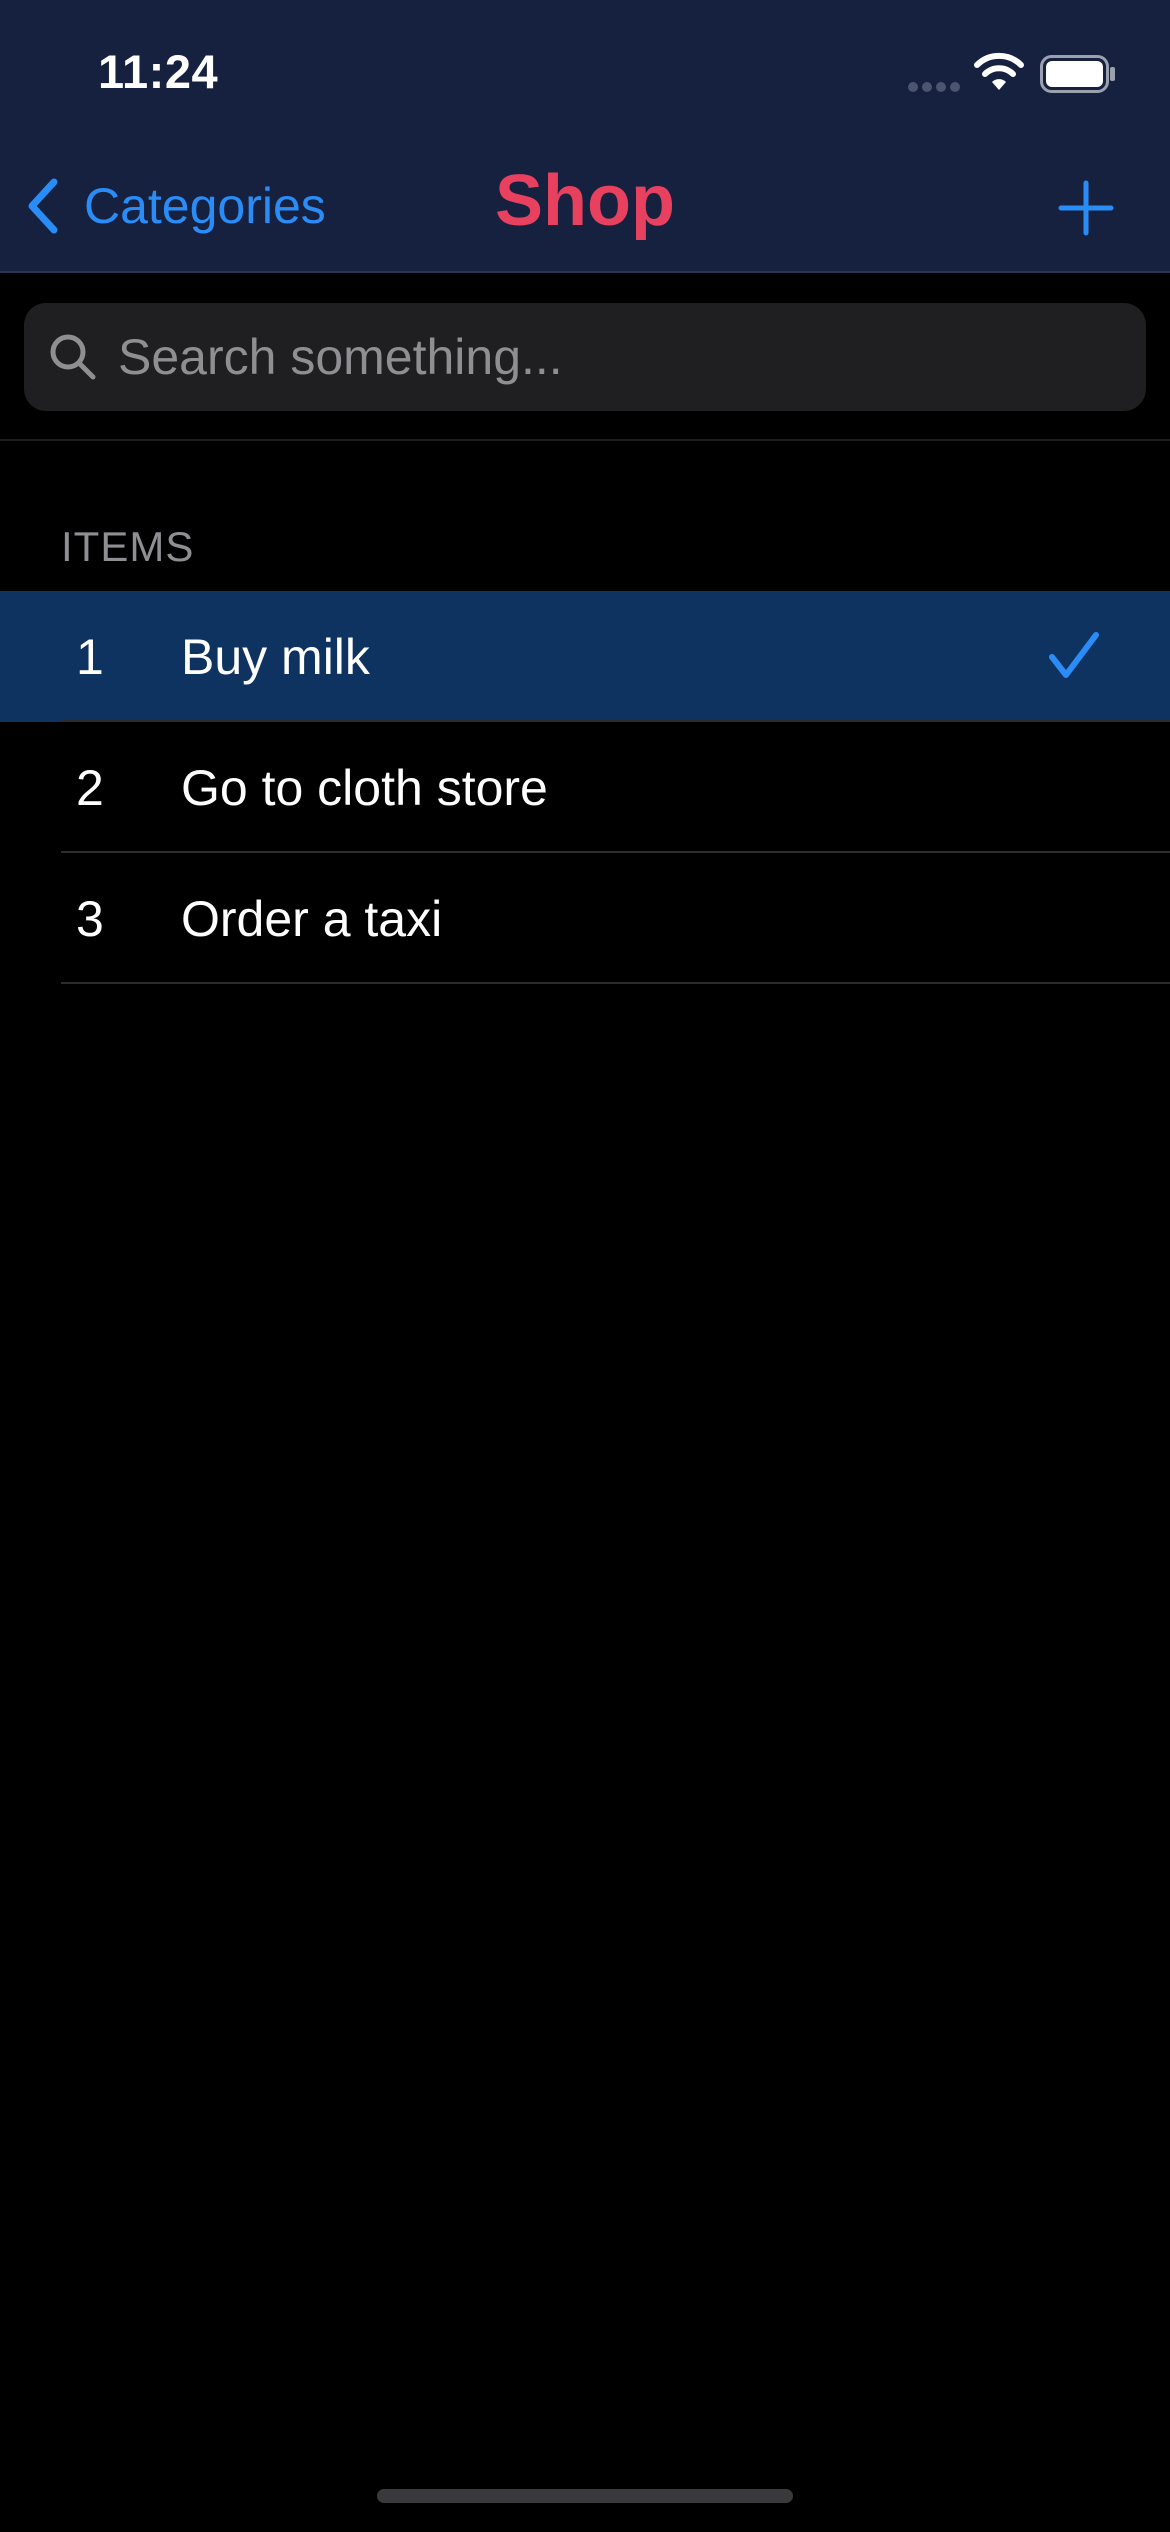 The width and height of the screenshot is (1170, 2532). What do you see at coordinates (1077, 74) in the screenshot?
I see `battery-icon` at bounding box center [1077, 74].